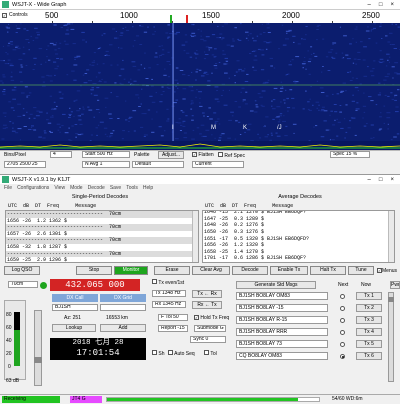 The height and width of the screenshot is (404, 400). What do you see at coordinates (369, 332) in the screenshot?
I see `tx-now-4-button: Tx 4` at bounding box center [369, 332].